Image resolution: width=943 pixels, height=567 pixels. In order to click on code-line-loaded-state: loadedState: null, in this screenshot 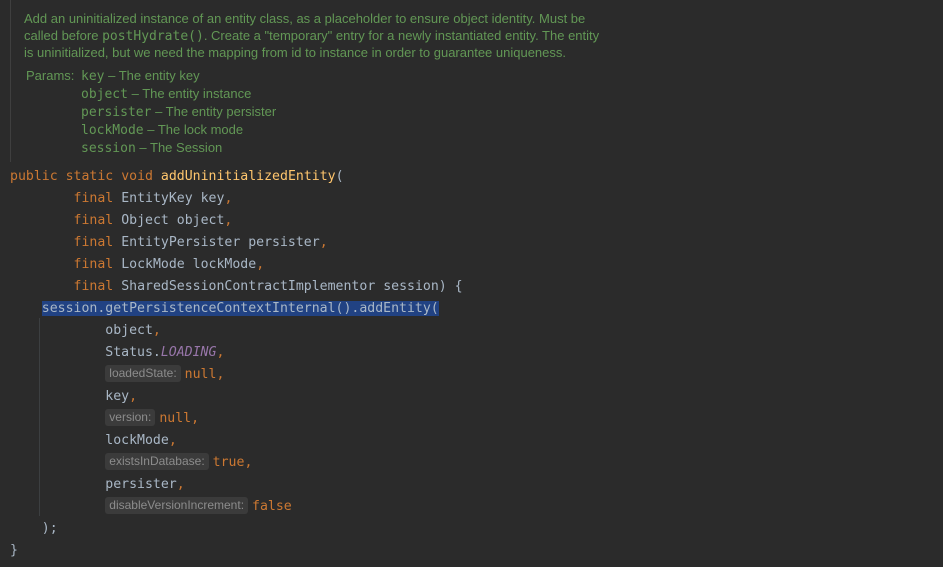, I will do `click(476, 375)`.